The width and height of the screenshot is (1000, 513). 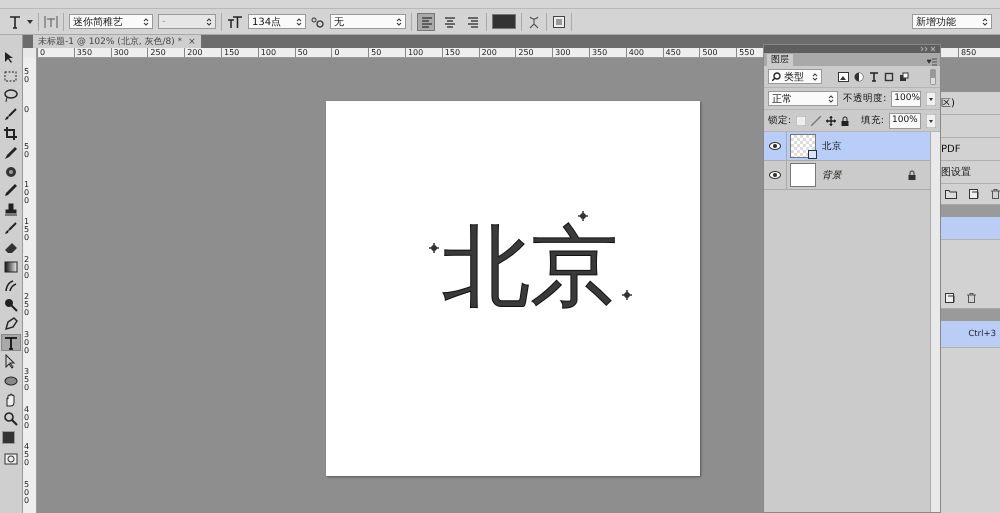 I want to click on type-icon, so click(x=11, y=342).